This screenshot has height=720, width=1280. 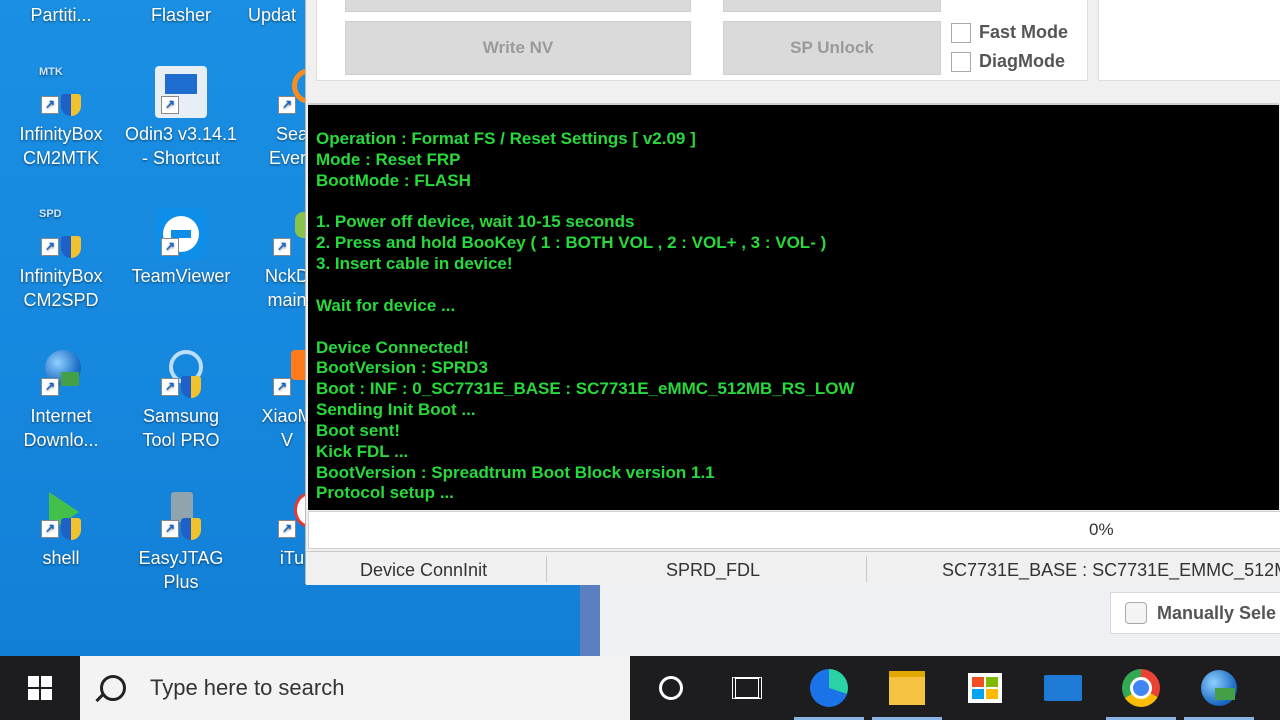 I want to click on mail-icon, so click(x=1063, y=688).